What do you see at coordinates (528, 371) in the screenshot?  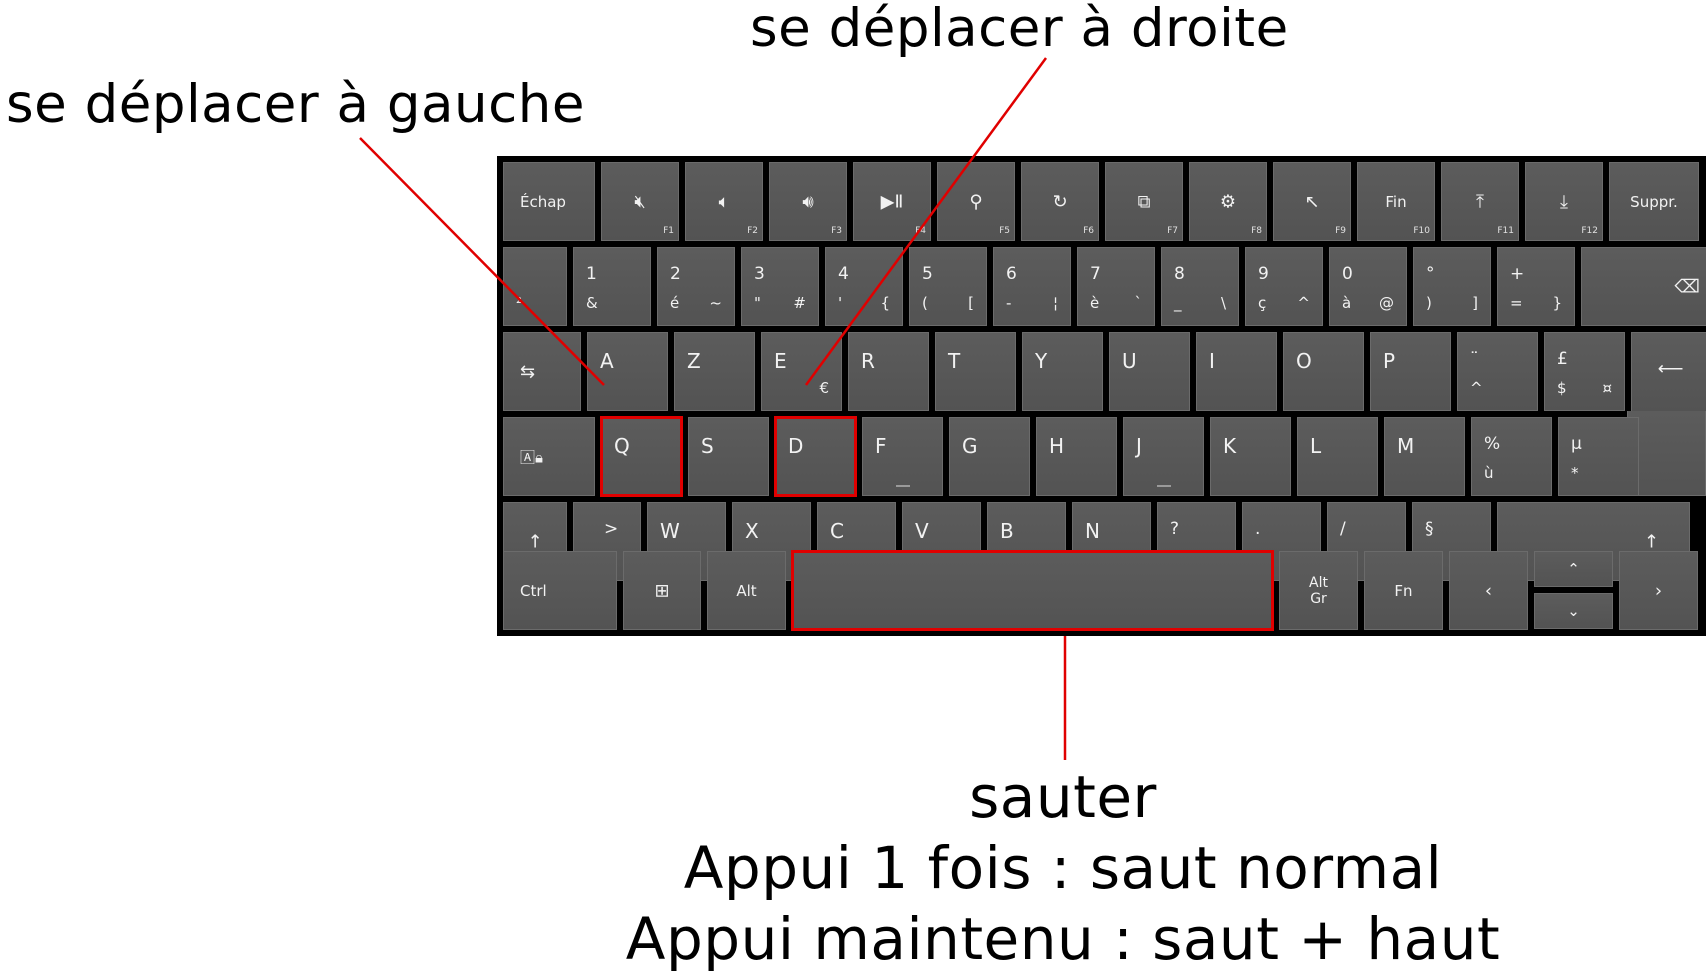 I see `tab-icon: ⇆` at bounding box center [528, 371].